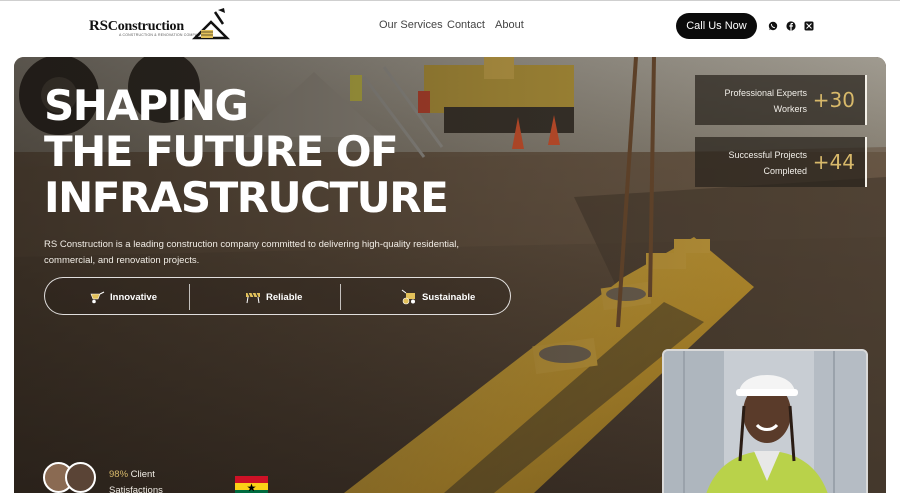 This screenshot has height=493, width=900. What do you see at coordinates (246, 197) in the screenshot?
I see `headline-line-3: INFRASTRUCTURE` at bounding box center [246, 197].